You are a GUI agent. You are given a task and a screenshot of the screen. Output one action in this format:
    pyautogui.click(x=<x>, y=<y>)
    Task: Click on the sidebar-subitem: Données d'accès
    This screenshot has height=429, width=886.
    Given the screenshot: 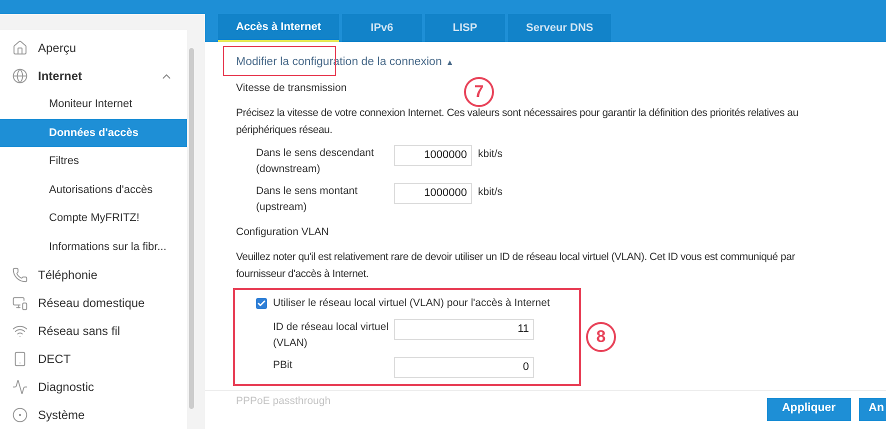 What is the action you would take?
    pyautogui.click(x=93, y=132)
    